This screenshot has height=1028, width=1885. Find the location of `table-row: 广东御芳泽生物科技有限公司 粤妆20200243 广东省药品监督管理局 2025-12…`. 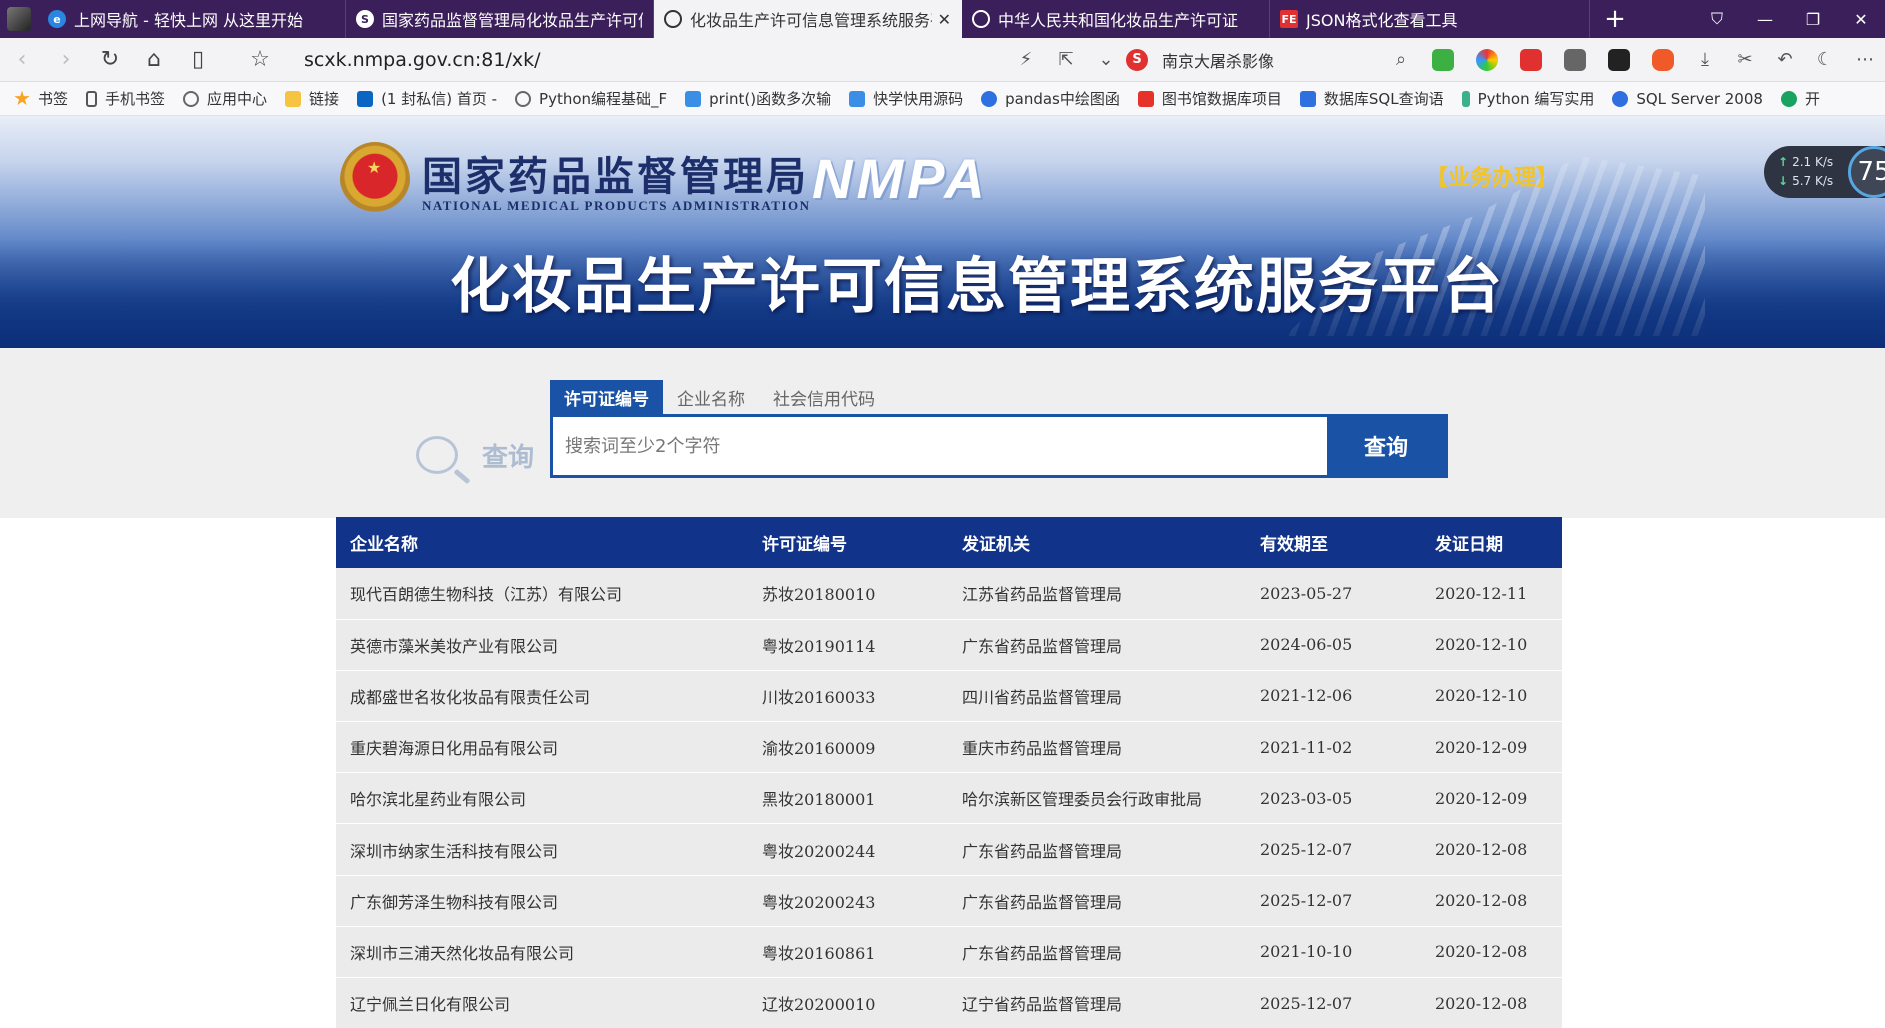

table-row: 广东御芳泽生物科技有限公司 粤妆20200243 广东省药品监督管理局 2025-12… is located at coordinates (949, 901).